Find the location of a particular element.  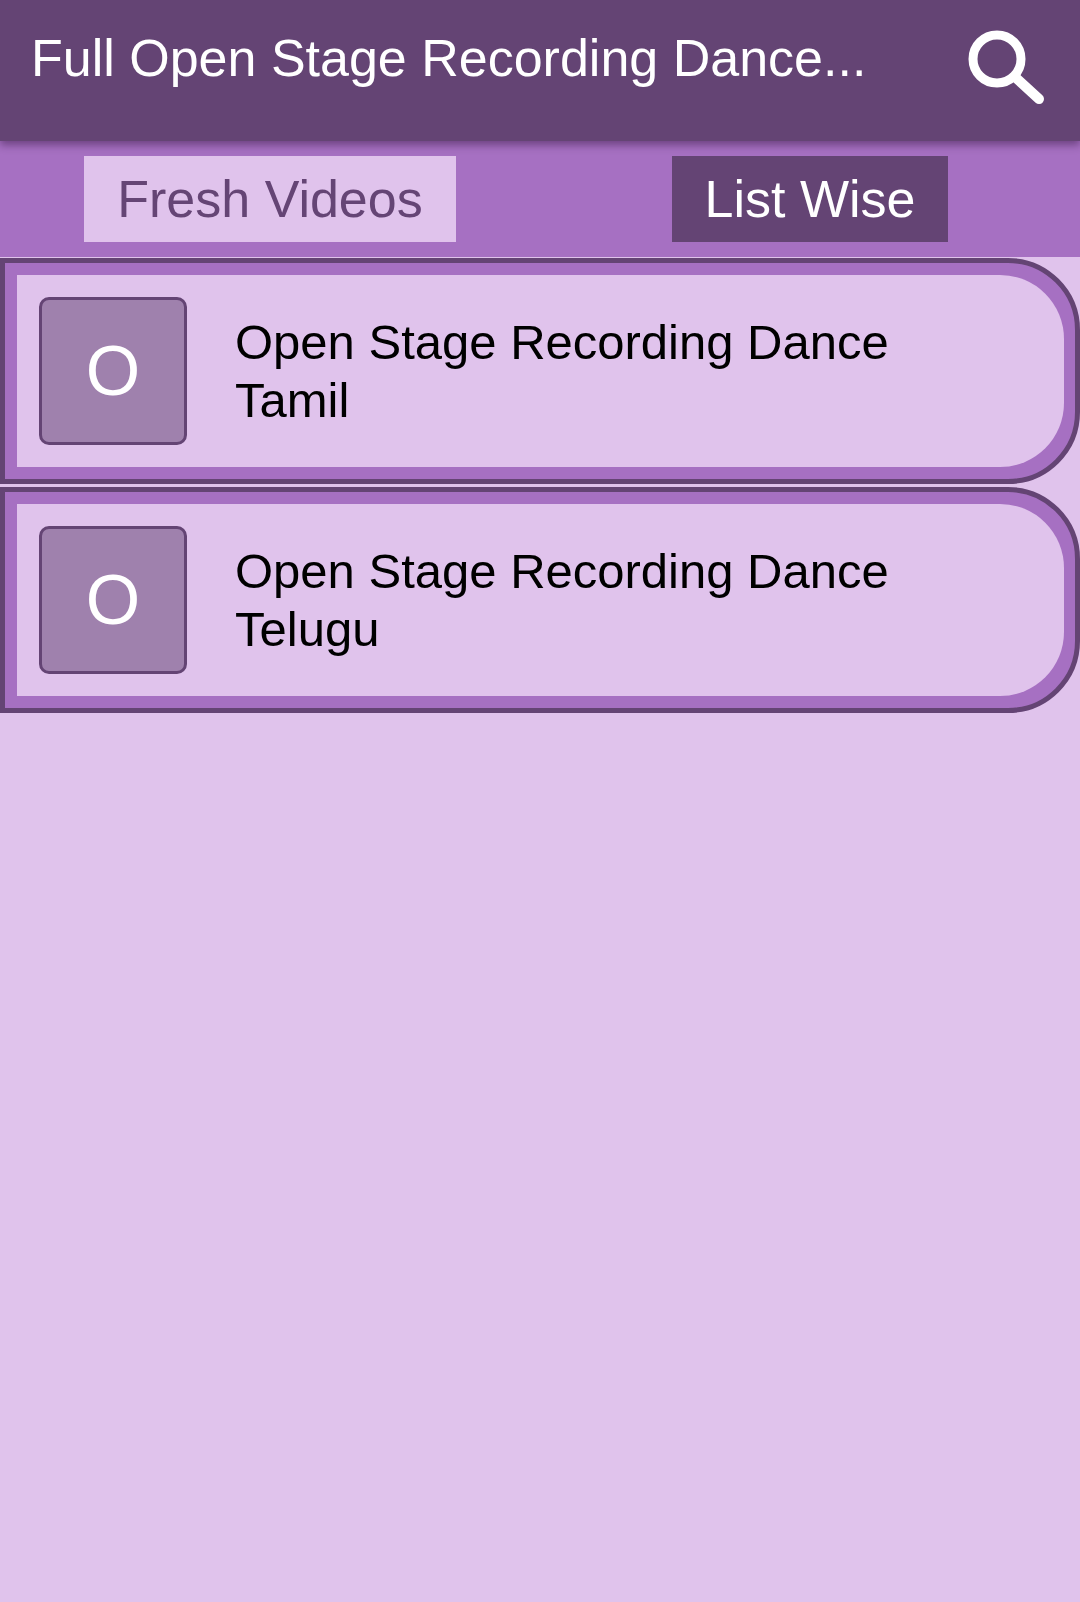

video-list-item: O Open Stage Recording Dance Tamil is located at coordinates (540, 371).